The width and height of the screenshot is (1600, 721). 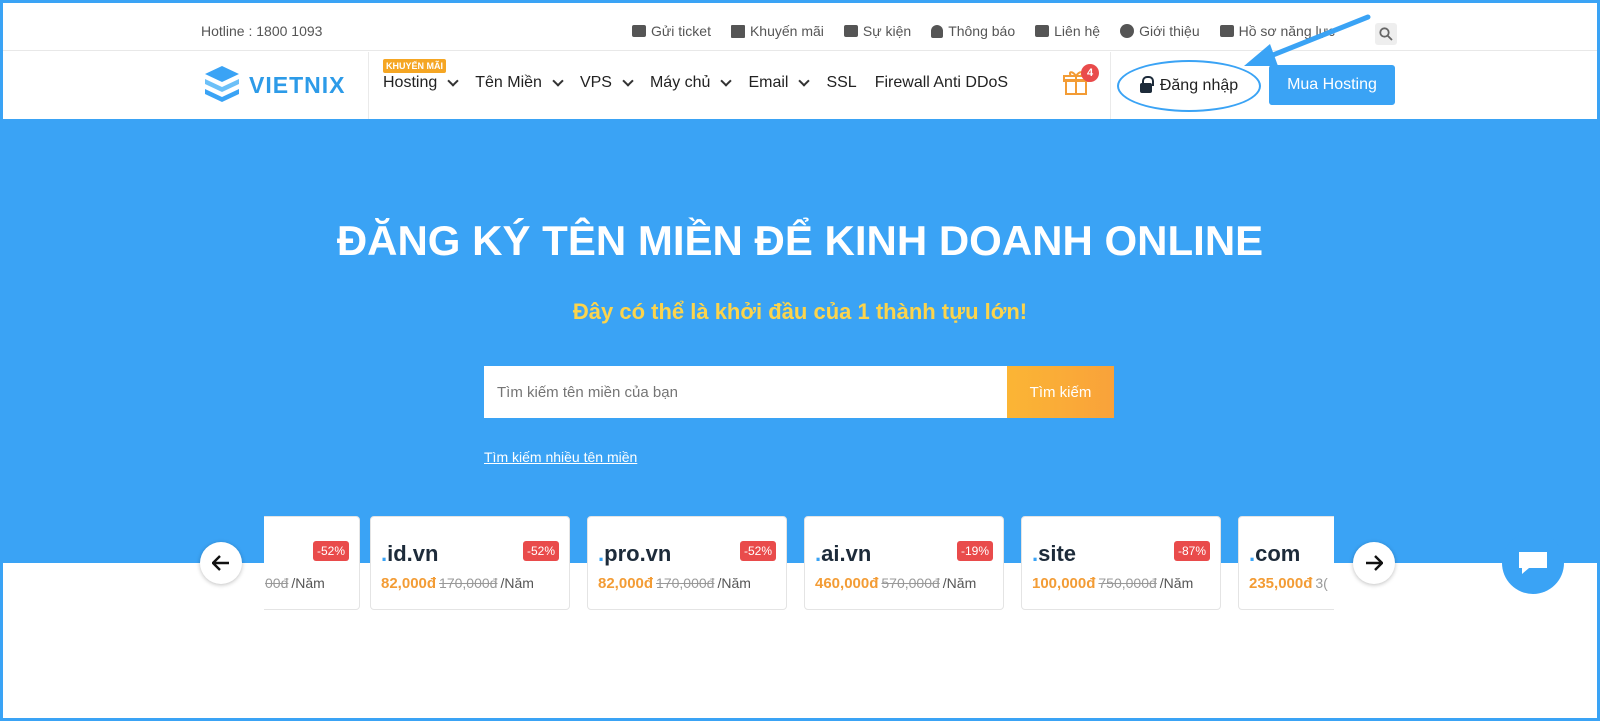 What do you see at coordinates (1054, 553) in the screenshot?
I see `domain-extension: .site` at bounding box center [1054, 553].